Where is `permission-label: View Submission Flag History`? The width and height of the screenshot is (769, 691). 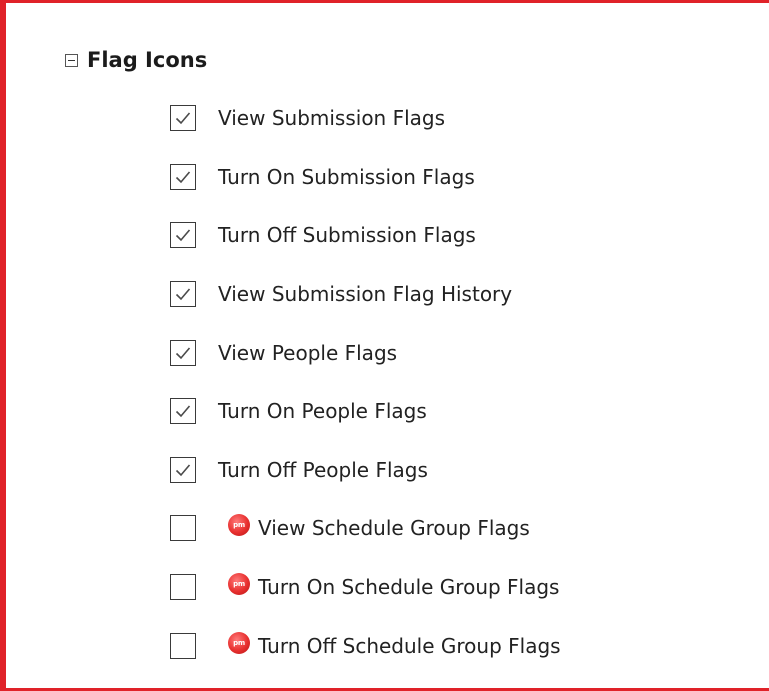
permission-label: View Submission Flag History is located at coordinates (365, 294).